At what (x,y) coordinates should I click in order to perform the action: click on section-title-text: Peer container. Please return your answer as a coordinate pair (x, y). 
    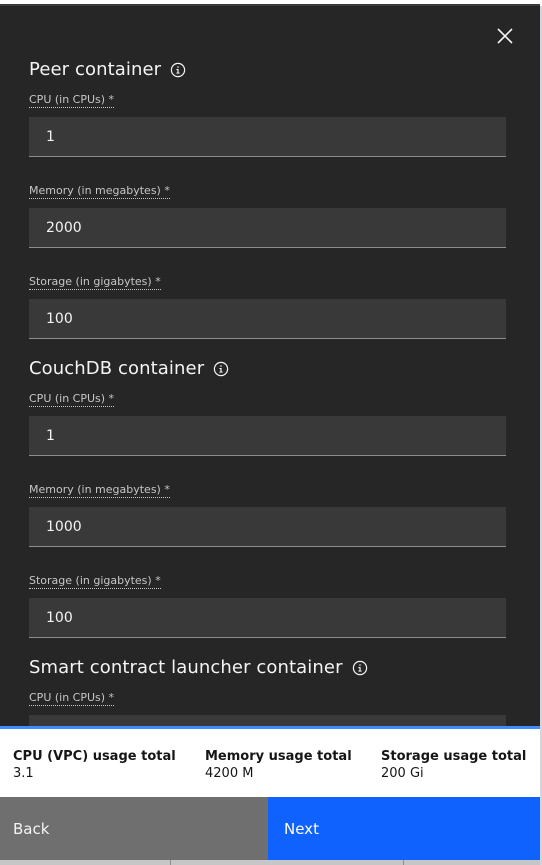
    Looking at the image, I should click on (95, 69).